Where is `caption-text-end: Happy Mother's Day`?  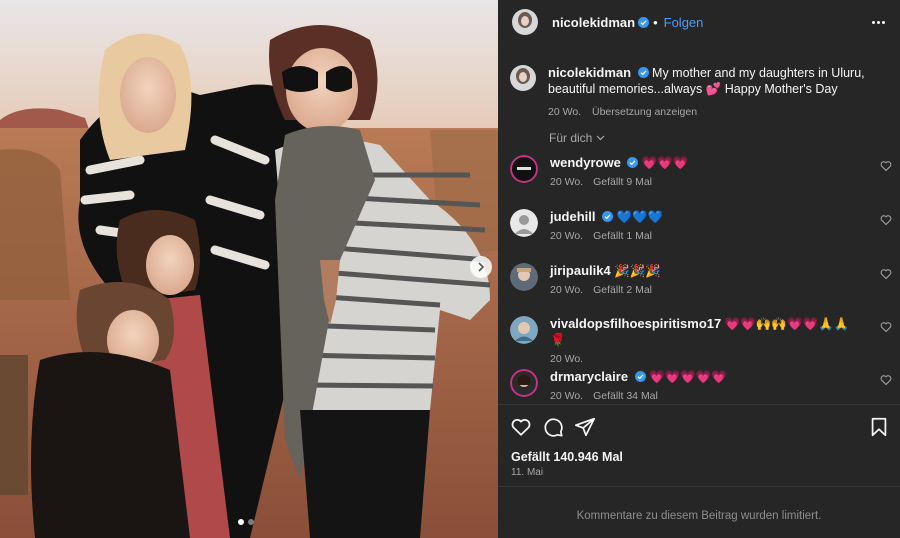
caption-text-end: Happy Mother's Day is located at coordinates (781, 89).